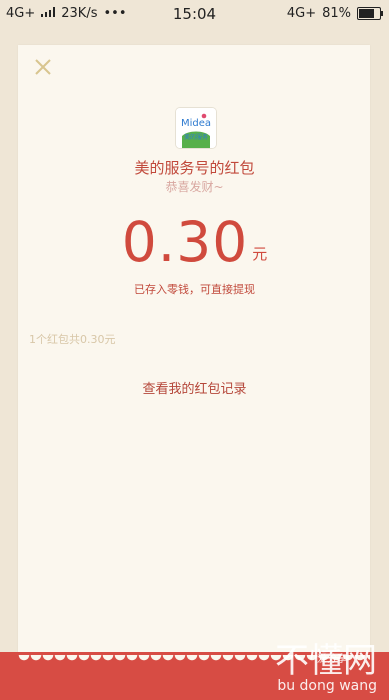 The image size is (389, 700). Describe the element at coordinates (301, 13) in the screenshot. I see `network-right-label: 4G+` at that location.